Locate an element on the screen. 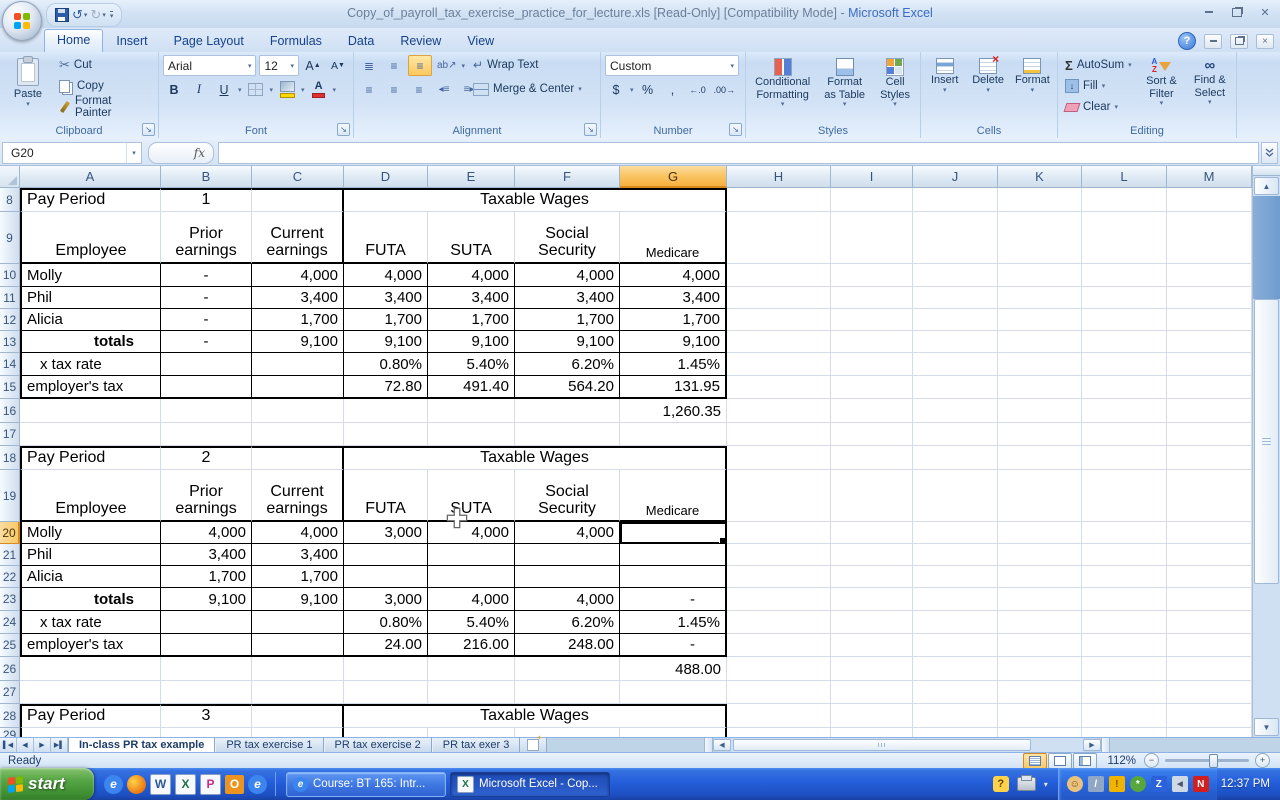  cell-F24: 6.20% is located at coordinates (567, 622).